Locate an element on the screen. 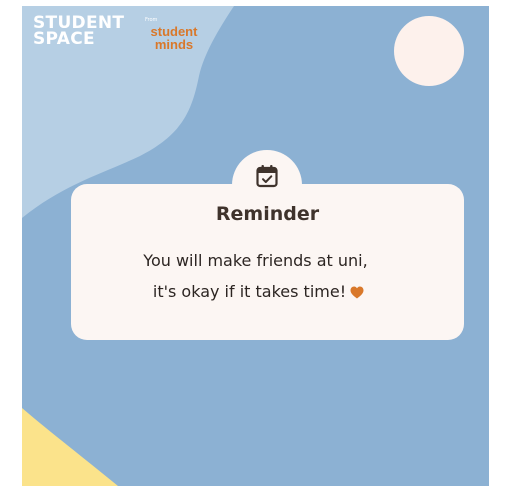  card-message-line-1: You will make friends at uni, is located at coordinates (255, 260).